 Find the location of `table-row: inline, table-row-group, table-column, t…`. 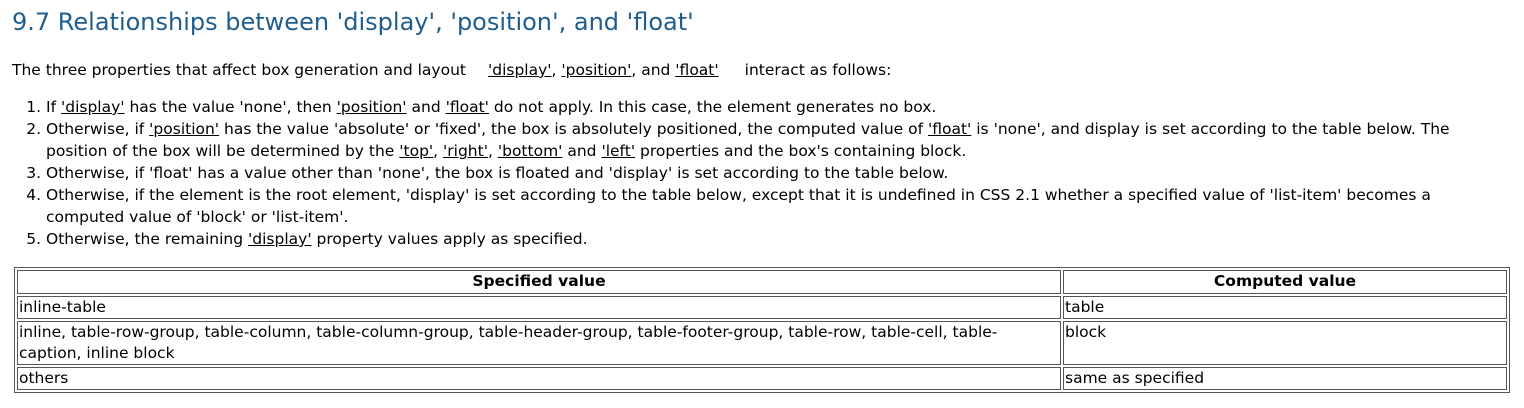

table-row: inline, table-row-group, table-column, t… is located at coordinates (762, 343).